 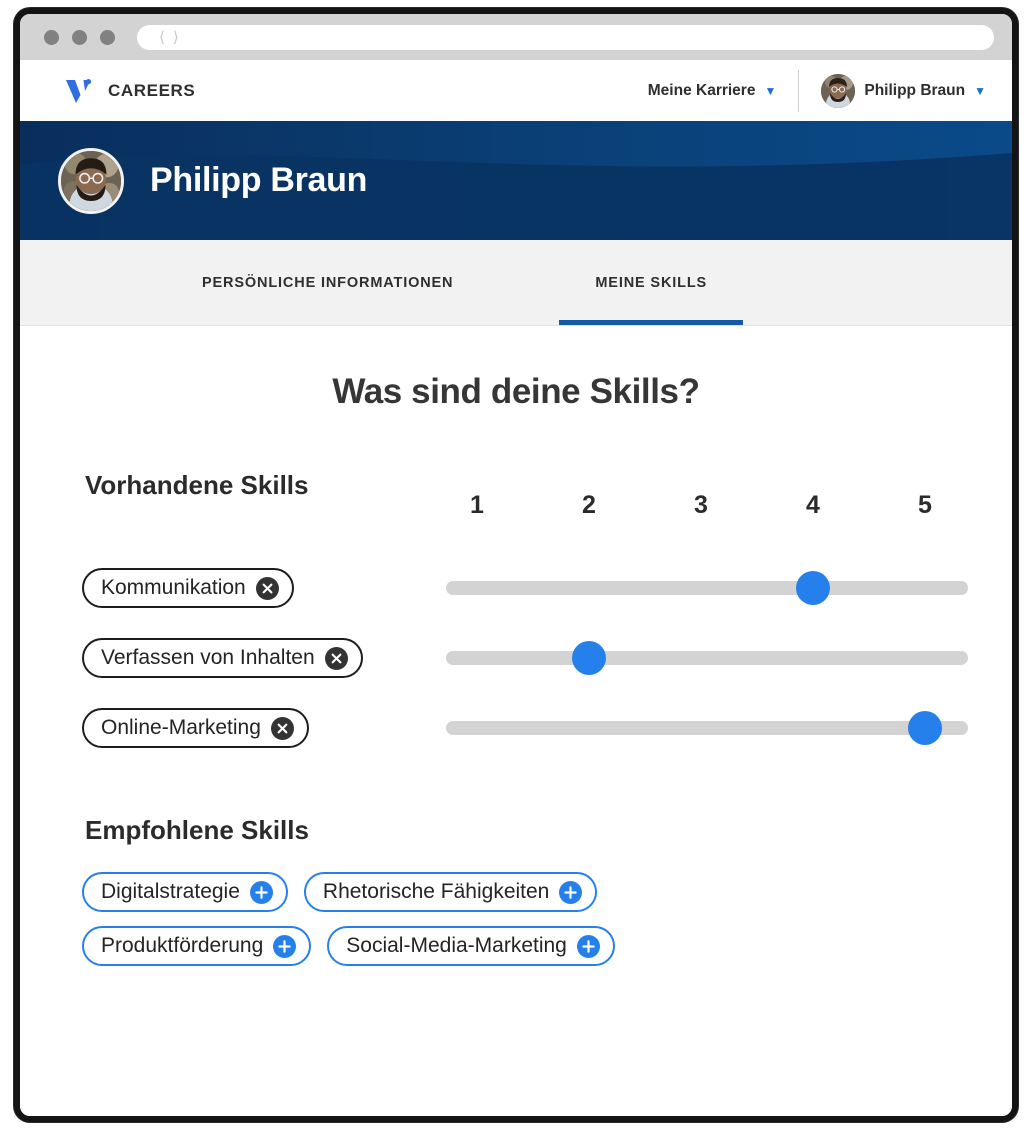 What do you see at coordinates (925, 505) in the screenshot?
I see `rating-scale-5: 5` at bounding box center [925, 505].